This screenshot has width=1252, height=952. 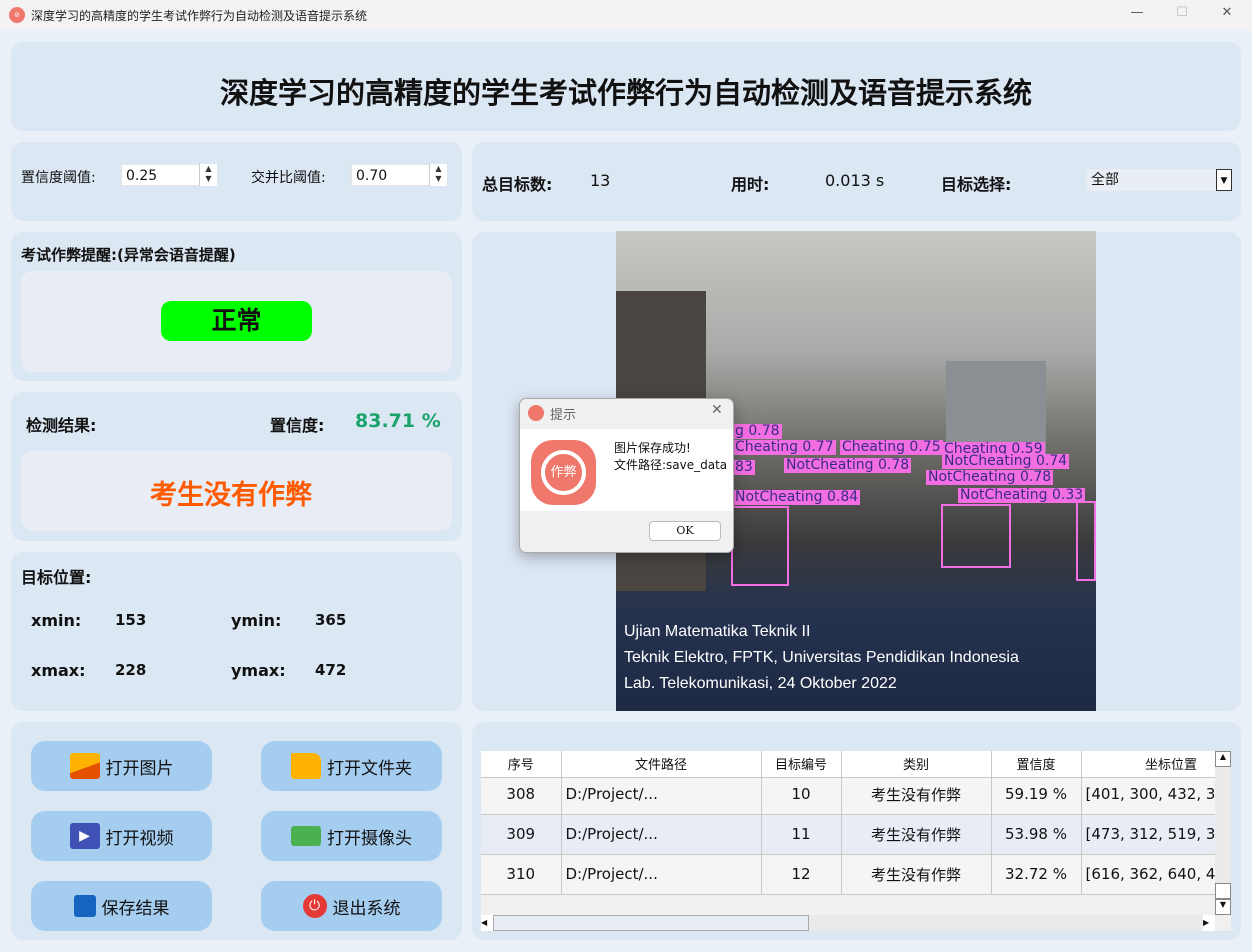 I want to click on chevron-down-icon: ▼, so click(x=1224, y=180).